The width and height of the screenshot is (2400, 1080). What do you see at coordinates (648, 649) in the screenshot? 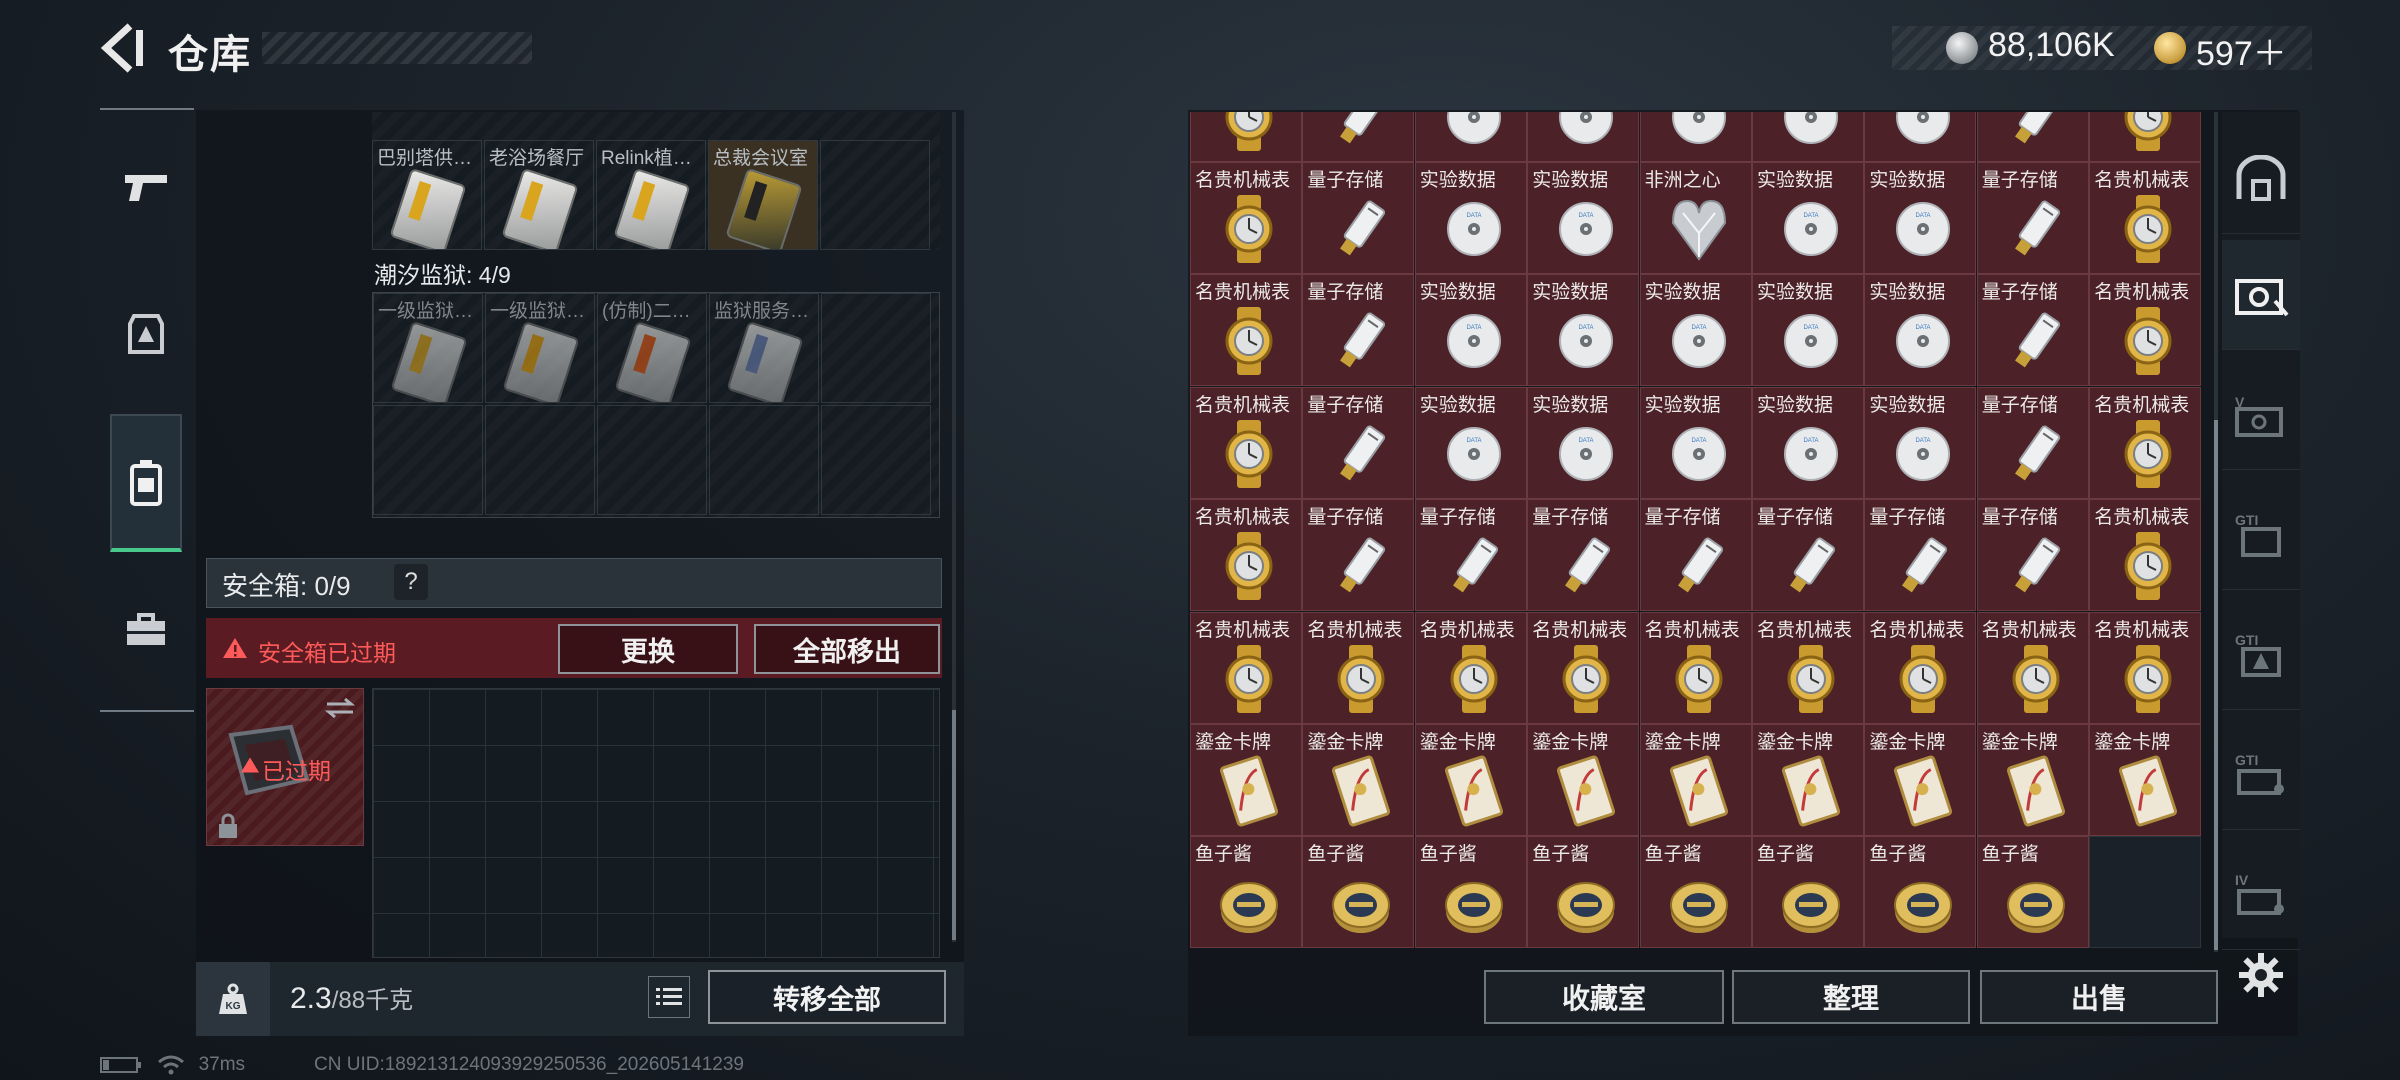
I see `replace-button: 更换` at bounding box center [648, 649].